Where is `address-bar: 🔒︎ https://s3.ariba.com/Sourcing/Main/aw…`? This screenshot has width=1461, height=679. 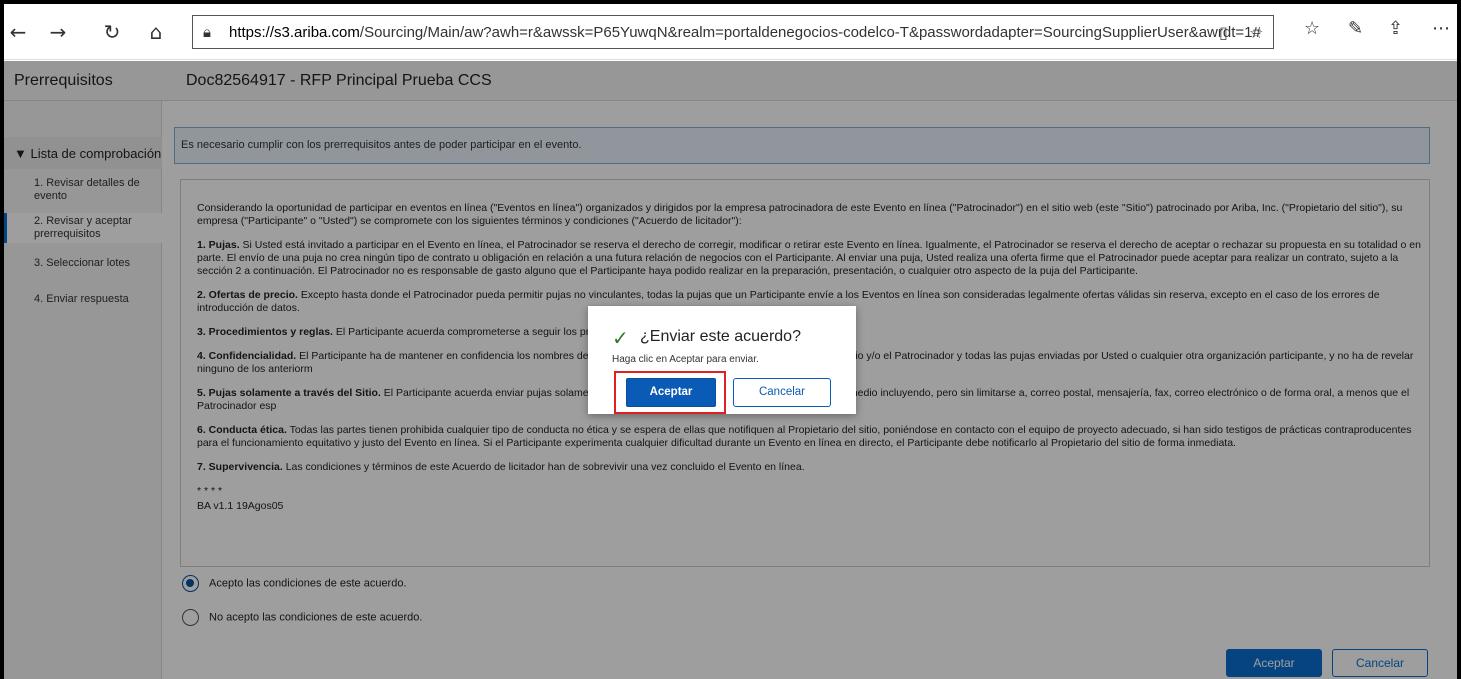
address-bar: 🔒︎ https://s3.ariba.com/Sourcing/Main/aw… is located at coordinates (733, 32).